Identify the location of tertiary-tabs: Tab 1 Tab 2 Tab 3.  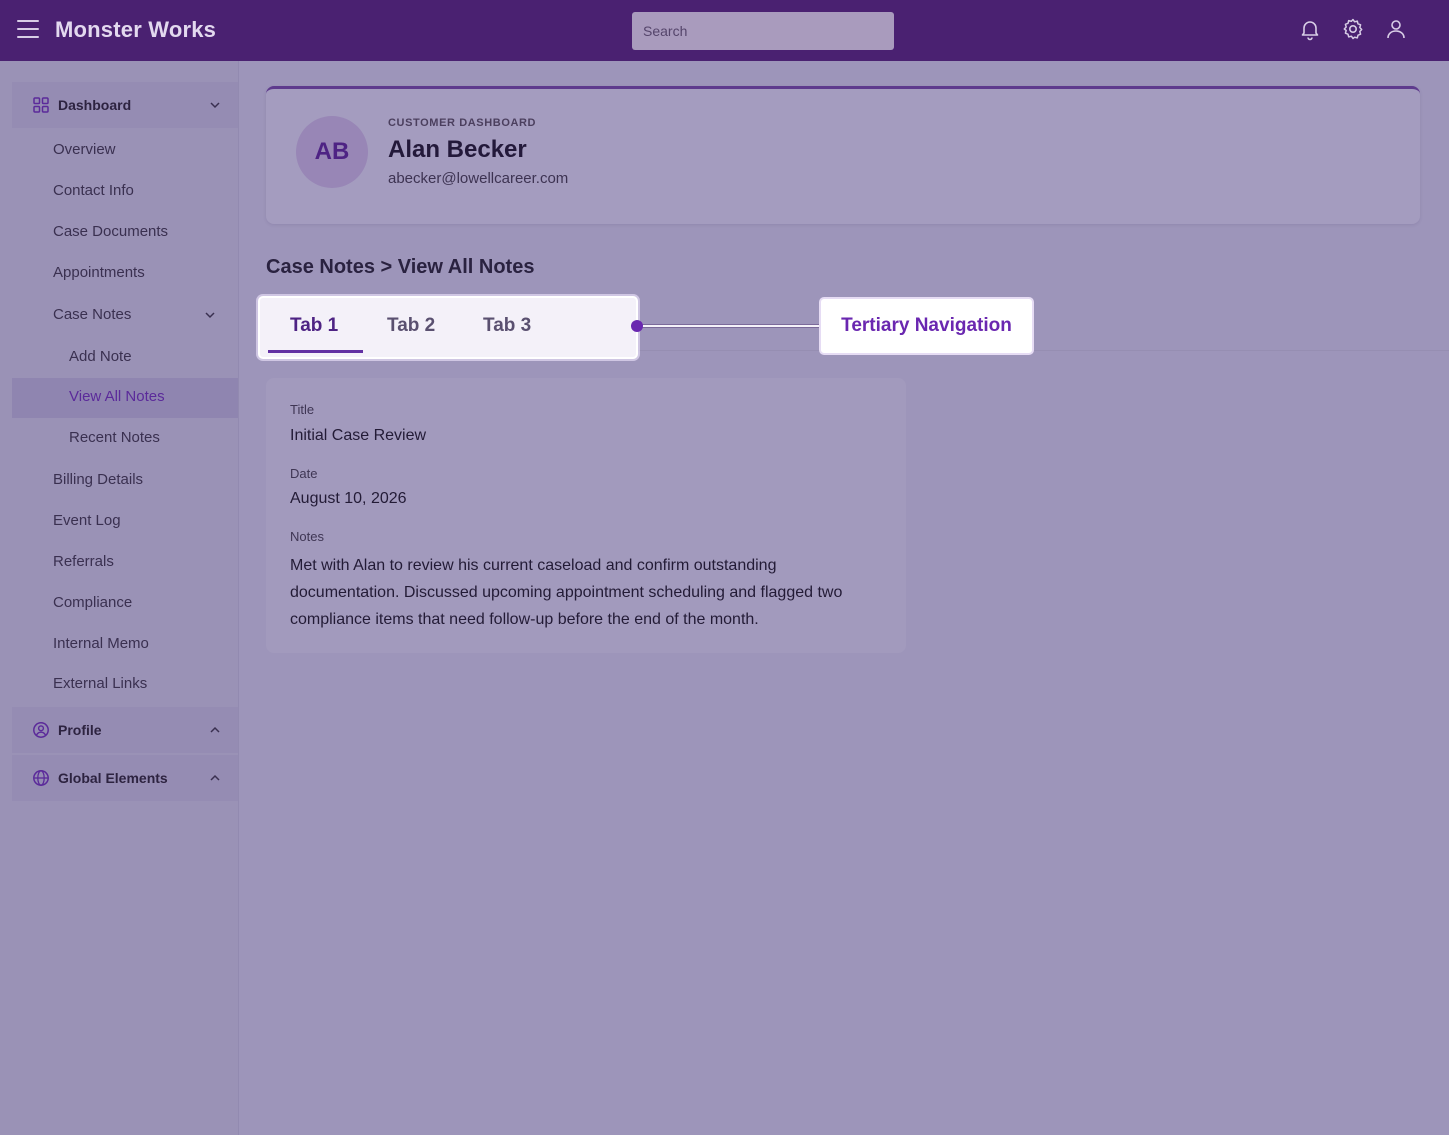
(448, 327).